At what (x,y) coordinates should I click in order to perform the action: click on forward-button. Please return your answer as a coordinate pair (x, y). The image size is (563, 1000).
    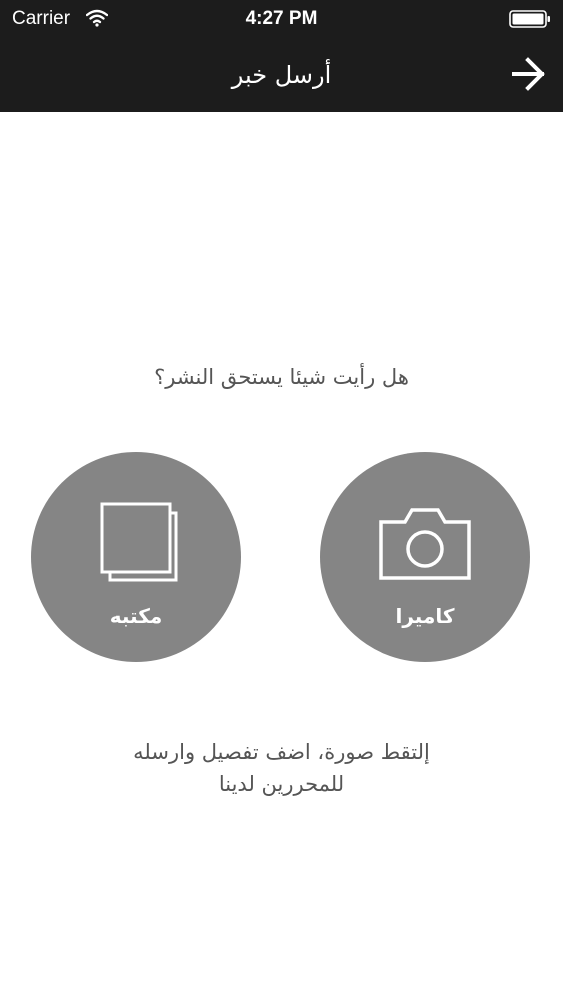
    Looking at the image, I should click on (529, 74).